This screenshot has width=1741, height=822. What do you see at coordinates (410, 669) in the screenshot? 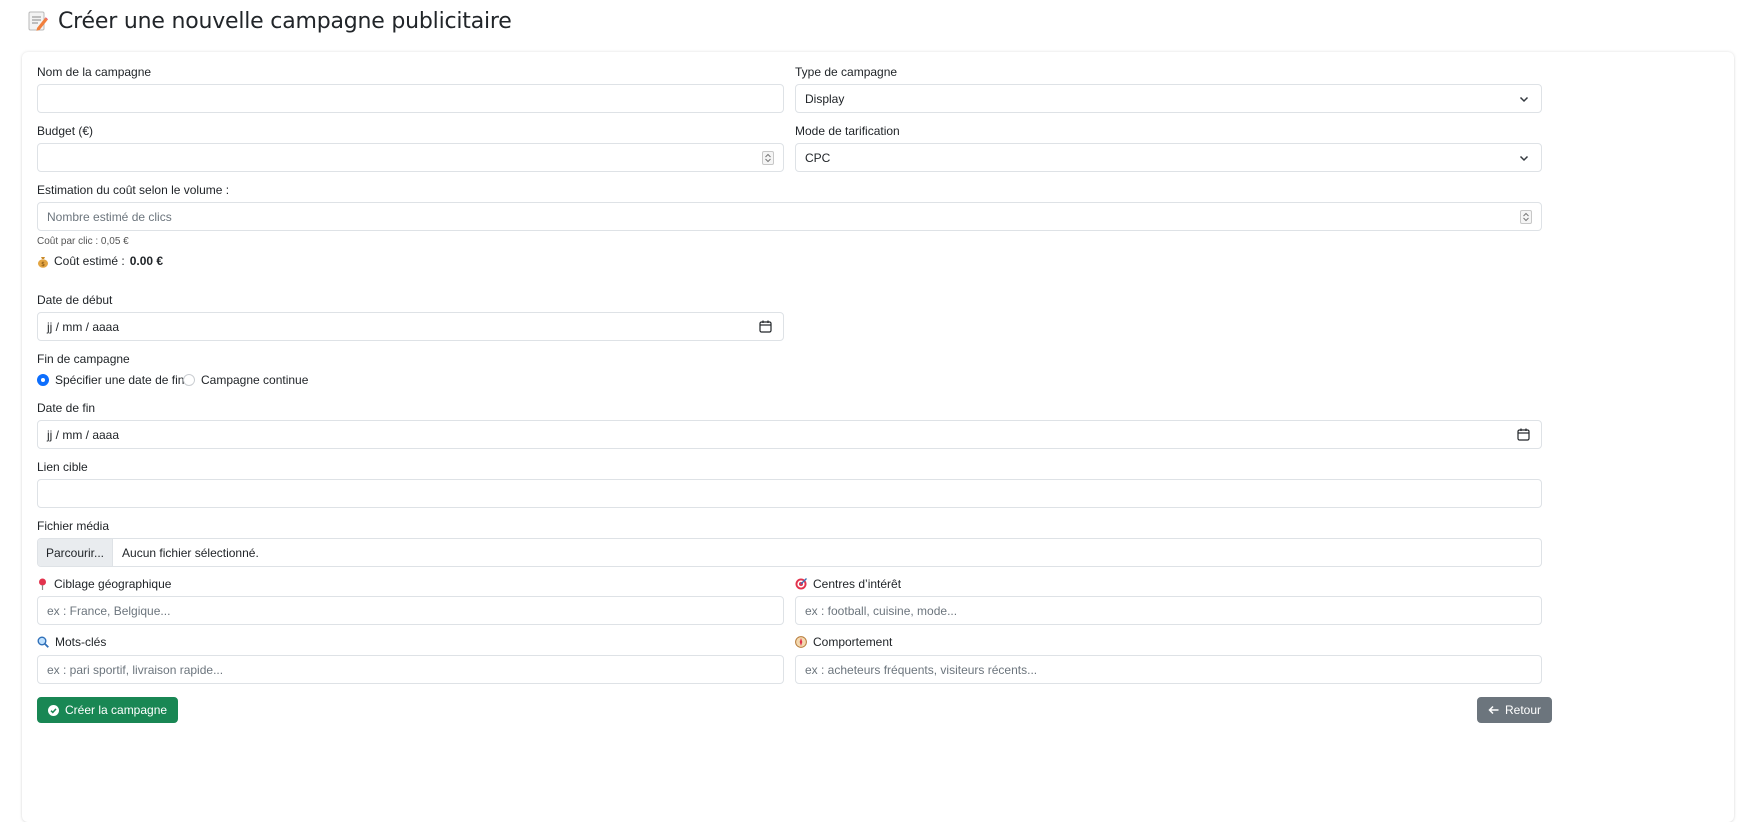
I see `keywords-input` at bounding box center [410, 669].